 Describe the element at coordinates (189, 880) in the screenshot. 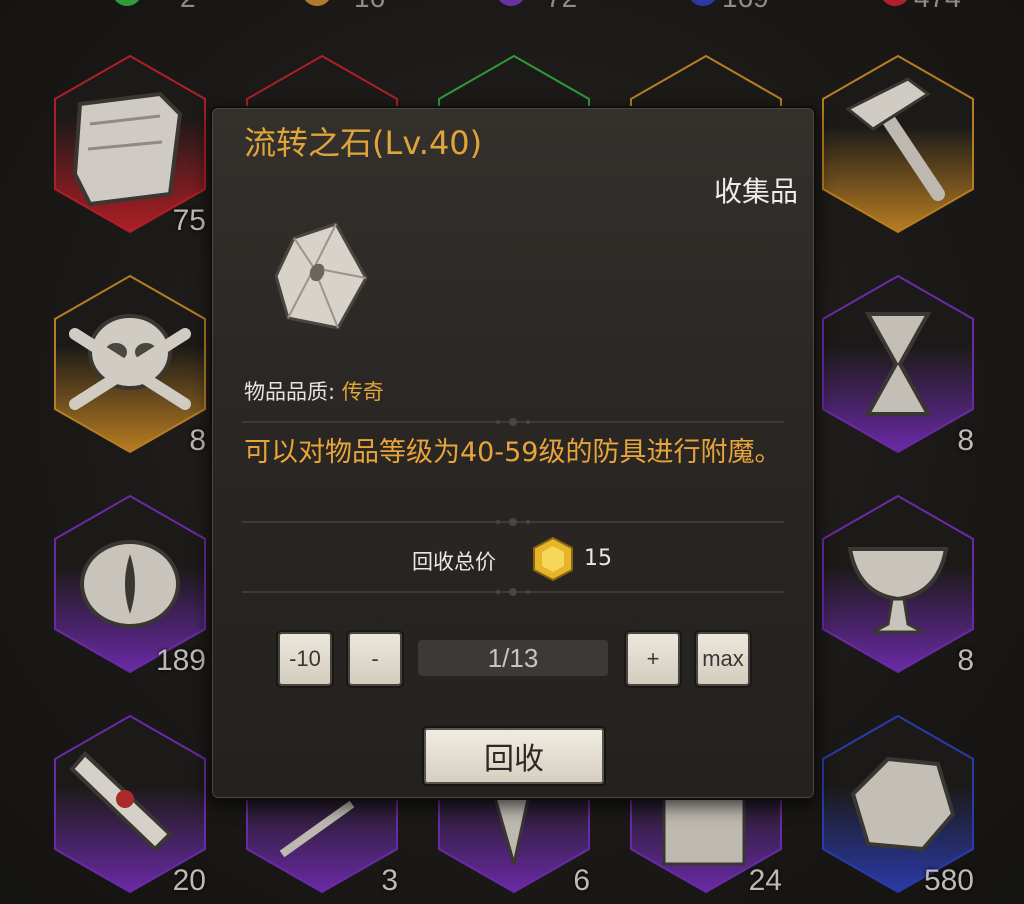

I see `item-count: 20` at that location.